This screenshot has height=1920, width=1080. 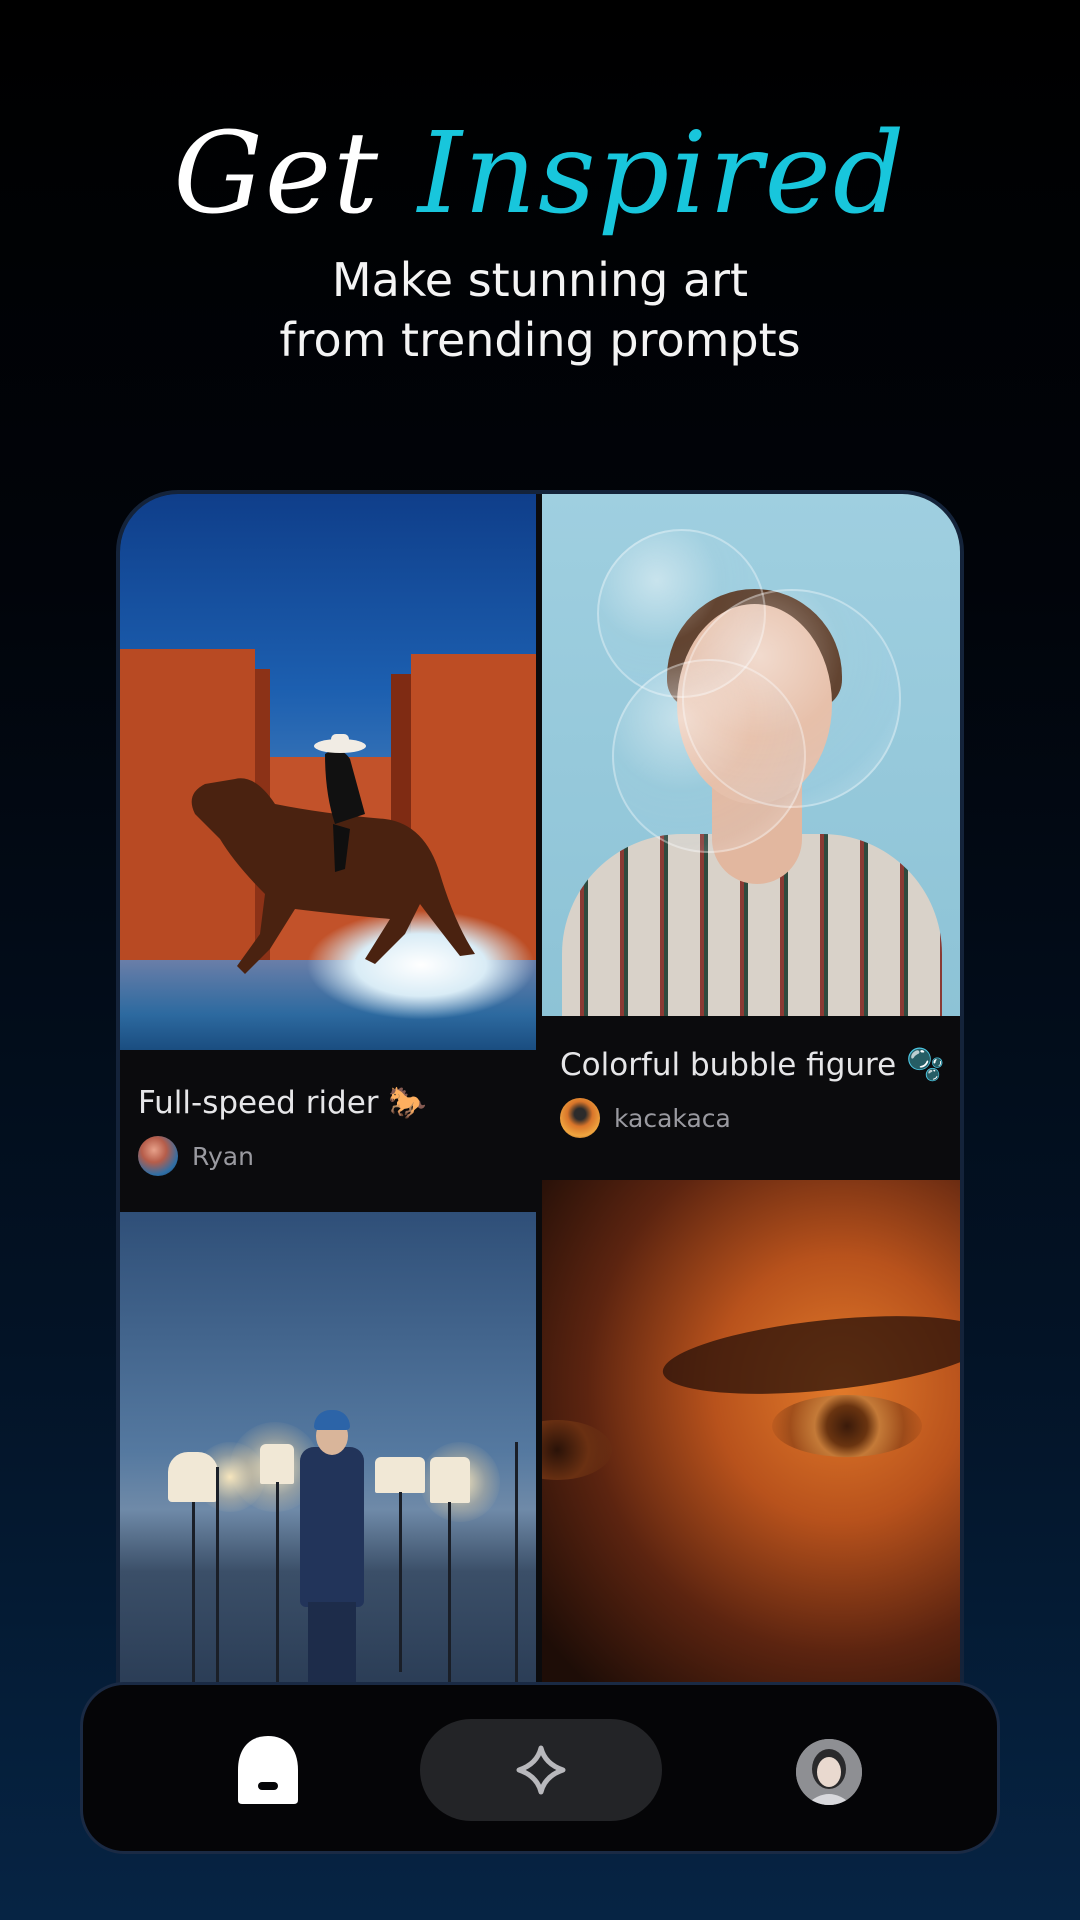 I want to click on card-author: Ryan, so click(x=196, y=1156).